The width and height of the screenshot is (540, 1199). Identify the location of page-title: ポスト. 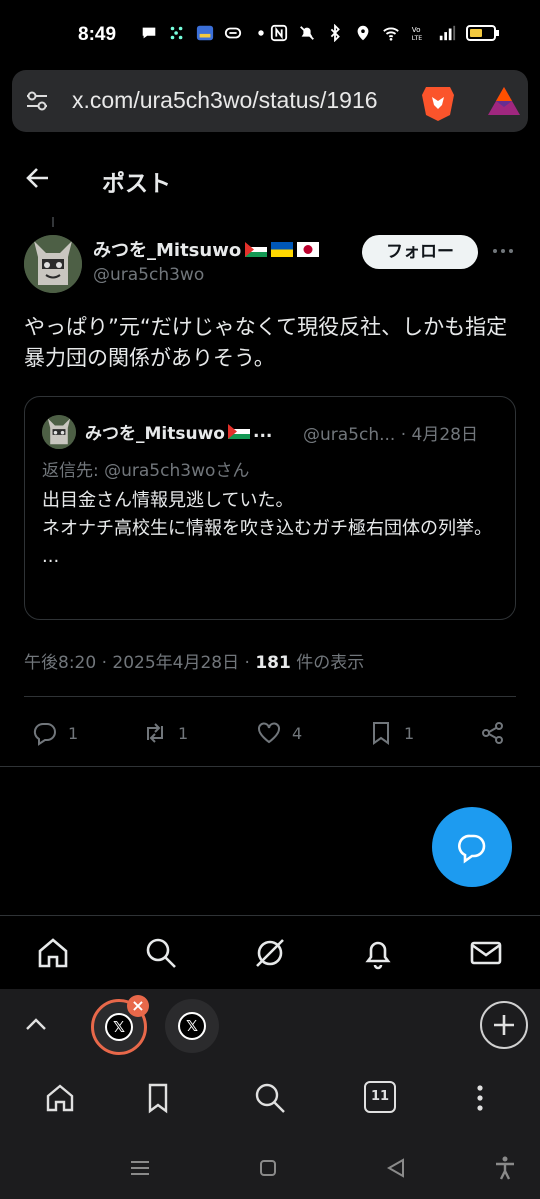
(136, 184).